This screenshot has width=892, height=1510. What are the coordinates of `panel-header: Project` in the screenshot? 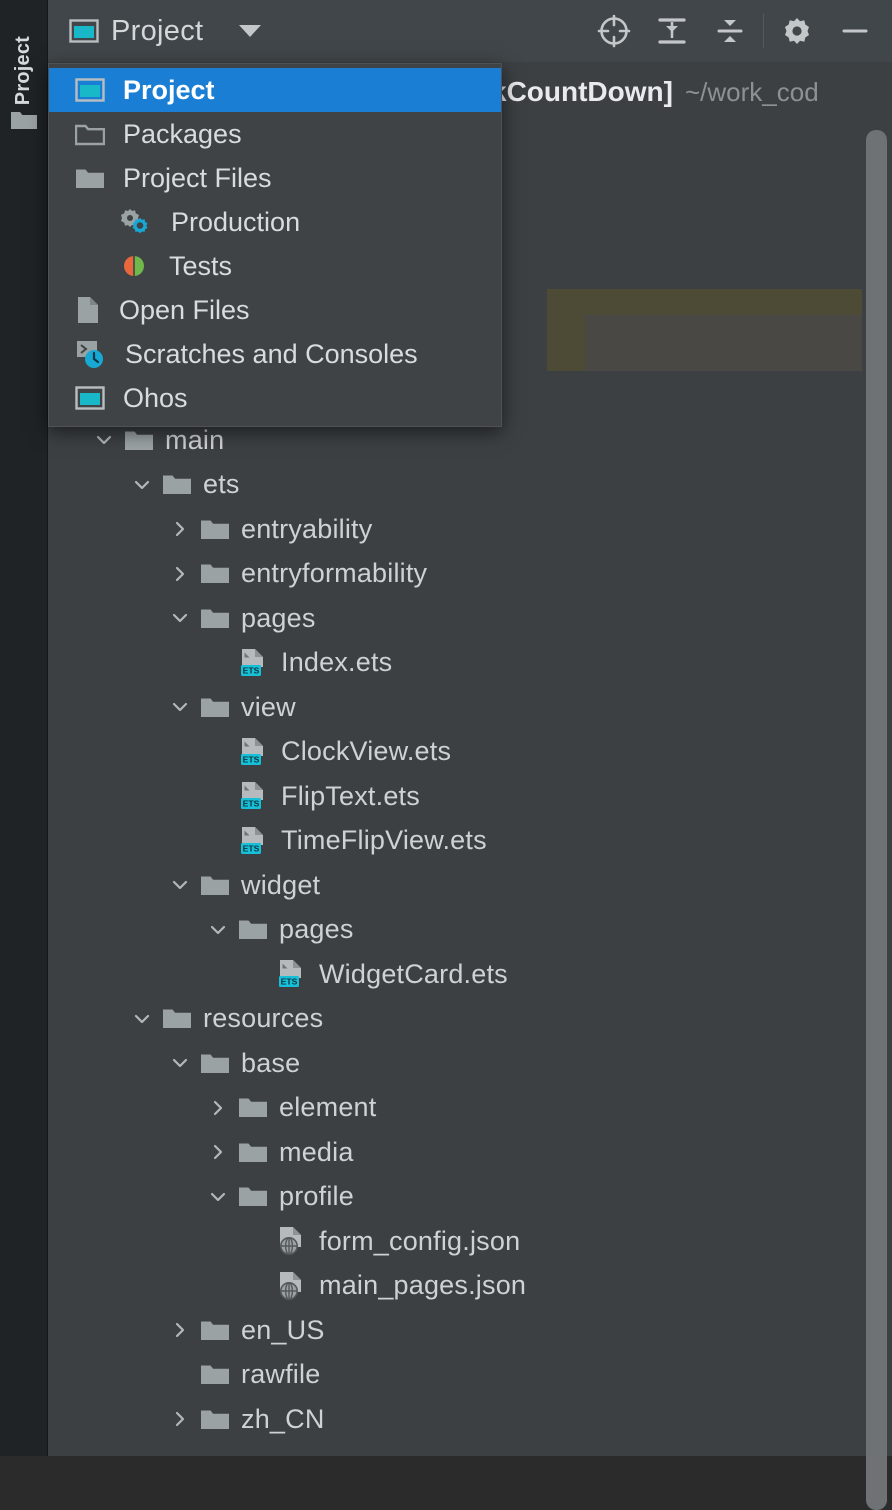 It's located at (469, 31).